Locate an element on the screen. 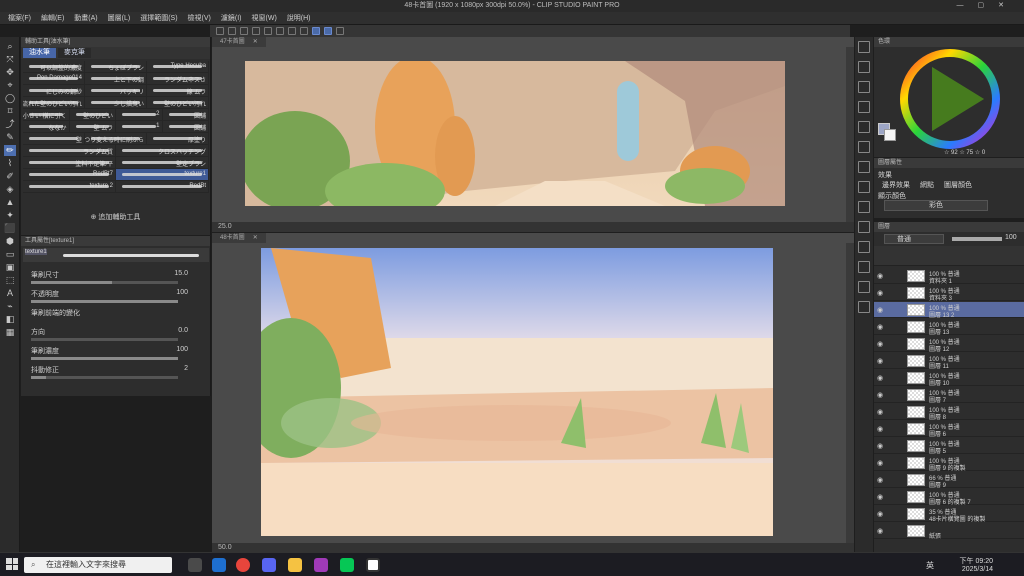  layer-row: ◉ 100 % 普通 資料夾 1 is located at coordinates (949, 276).